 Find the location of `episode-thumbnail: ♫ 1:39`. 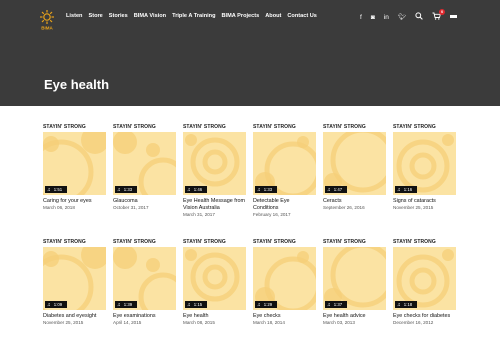

episode-thumbnail: ♫ 1:39 is located at coordinates (144, 278).